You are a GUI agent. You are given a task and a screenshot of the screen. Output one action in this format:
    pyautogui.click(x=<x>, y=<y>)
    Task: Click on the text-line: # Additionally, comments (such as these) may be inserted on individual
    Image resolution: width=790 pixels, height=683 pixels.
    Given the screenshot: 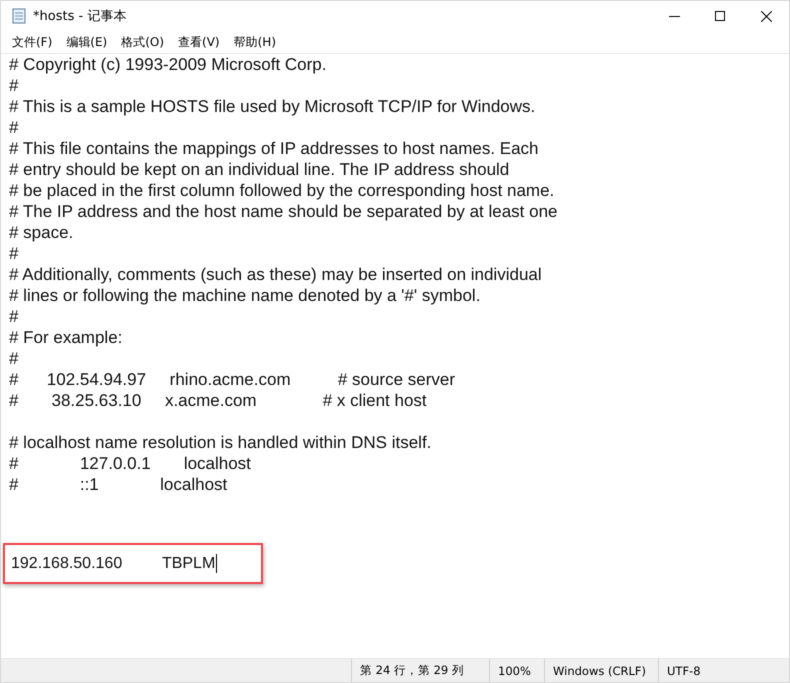 What is the action you would take?
    pyautogui.click(x=276, y=274)
    